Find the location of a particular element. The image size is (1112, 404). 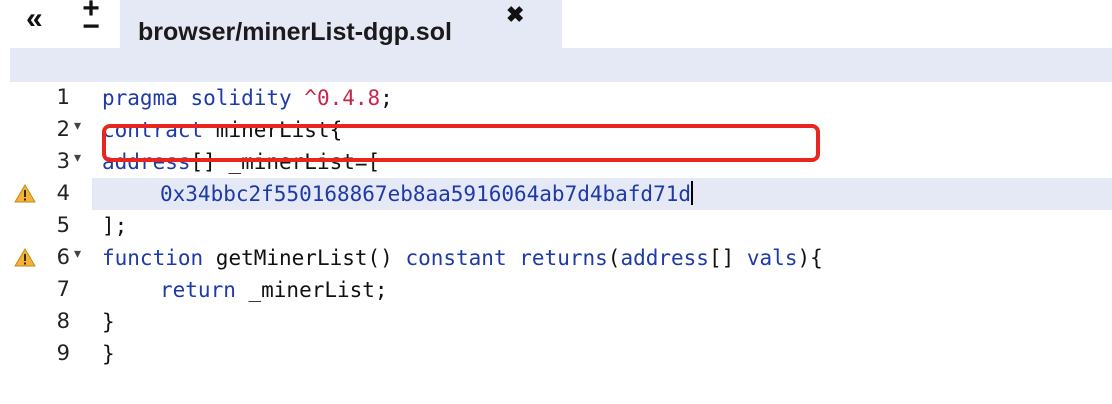

gutter-row: 2 ▾ is located at coordinates (51, 130).